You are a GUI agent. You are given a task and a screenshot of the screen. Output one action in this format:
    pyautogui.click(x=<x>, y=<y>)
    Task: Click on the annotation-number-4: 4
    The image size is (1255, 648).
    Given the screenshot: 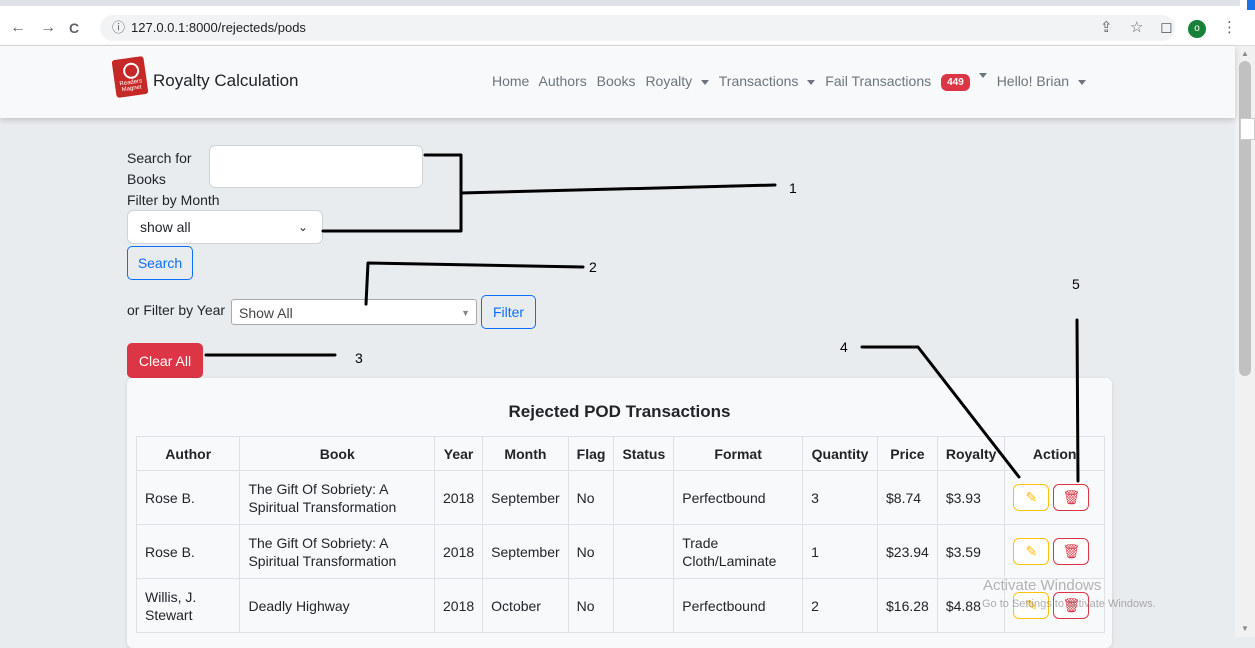 What is the action you would take?
    pyautogui.click(x=844, y=347)
    